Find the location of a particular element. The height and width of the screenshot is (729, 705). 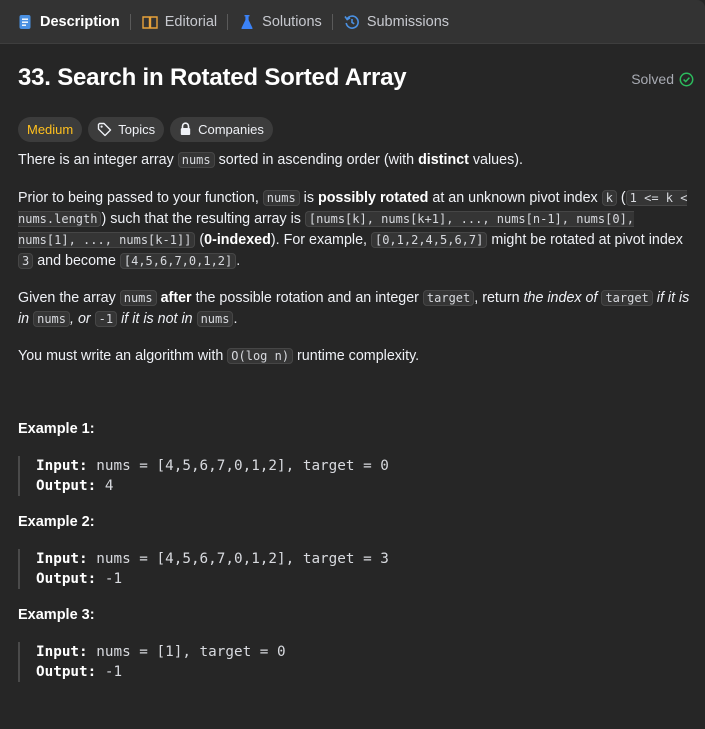

history-icon is located at coordinates (352, 22).